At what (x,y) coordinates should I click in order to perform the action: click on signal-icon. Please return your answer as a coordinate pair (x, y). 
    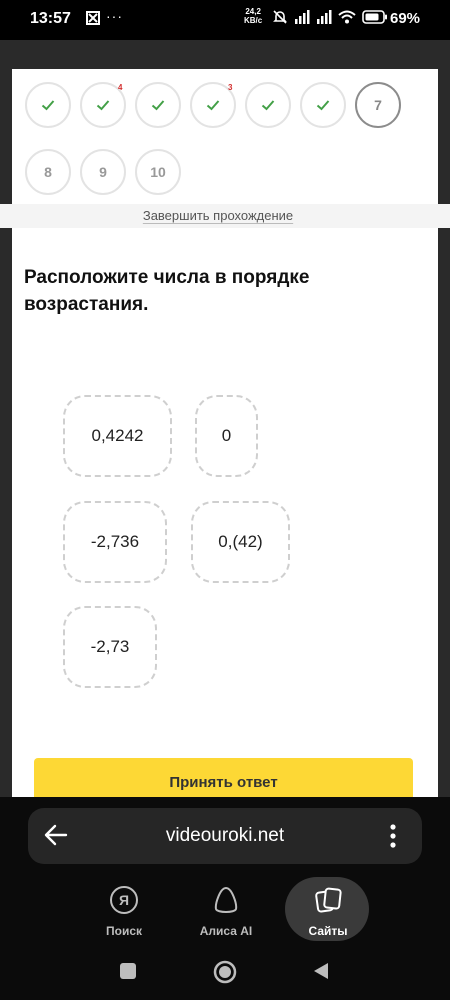
    Looking at the image, I should click on (302, 19).